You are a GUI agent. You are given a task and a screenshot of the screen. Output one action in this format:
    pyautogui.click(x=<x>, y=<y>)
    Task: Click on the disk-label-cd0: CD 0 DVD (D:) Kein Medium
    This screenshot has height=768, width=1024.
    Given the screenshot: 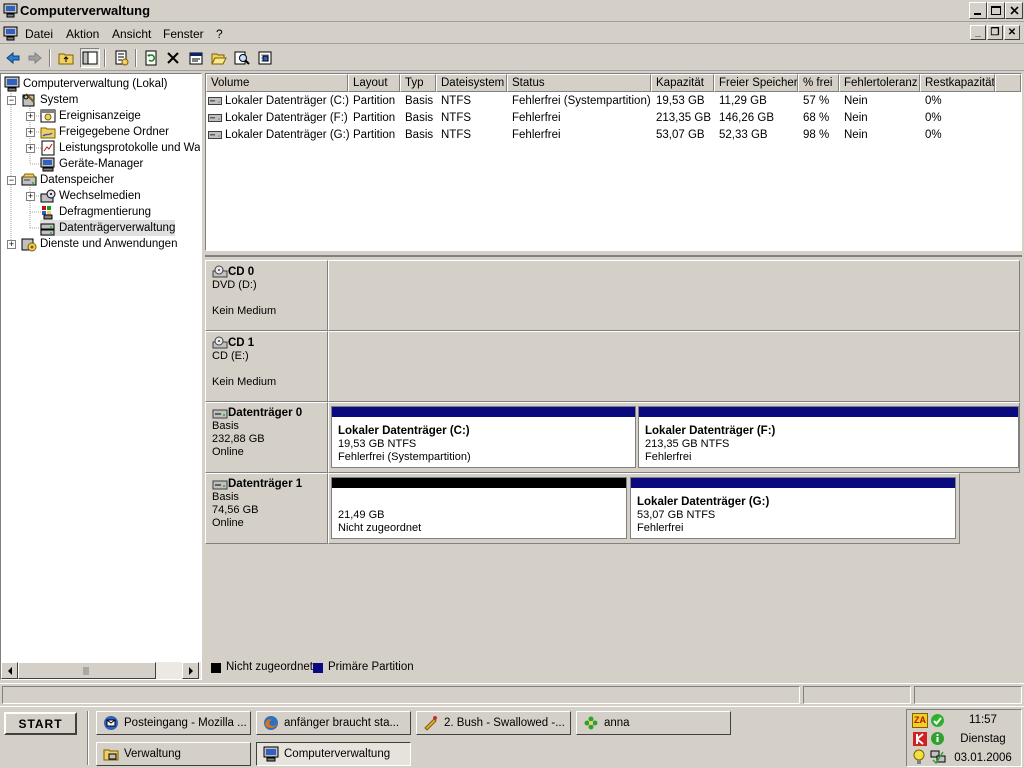 What is the action you would take?
    pyautogui.click(x=266, y=295)
    